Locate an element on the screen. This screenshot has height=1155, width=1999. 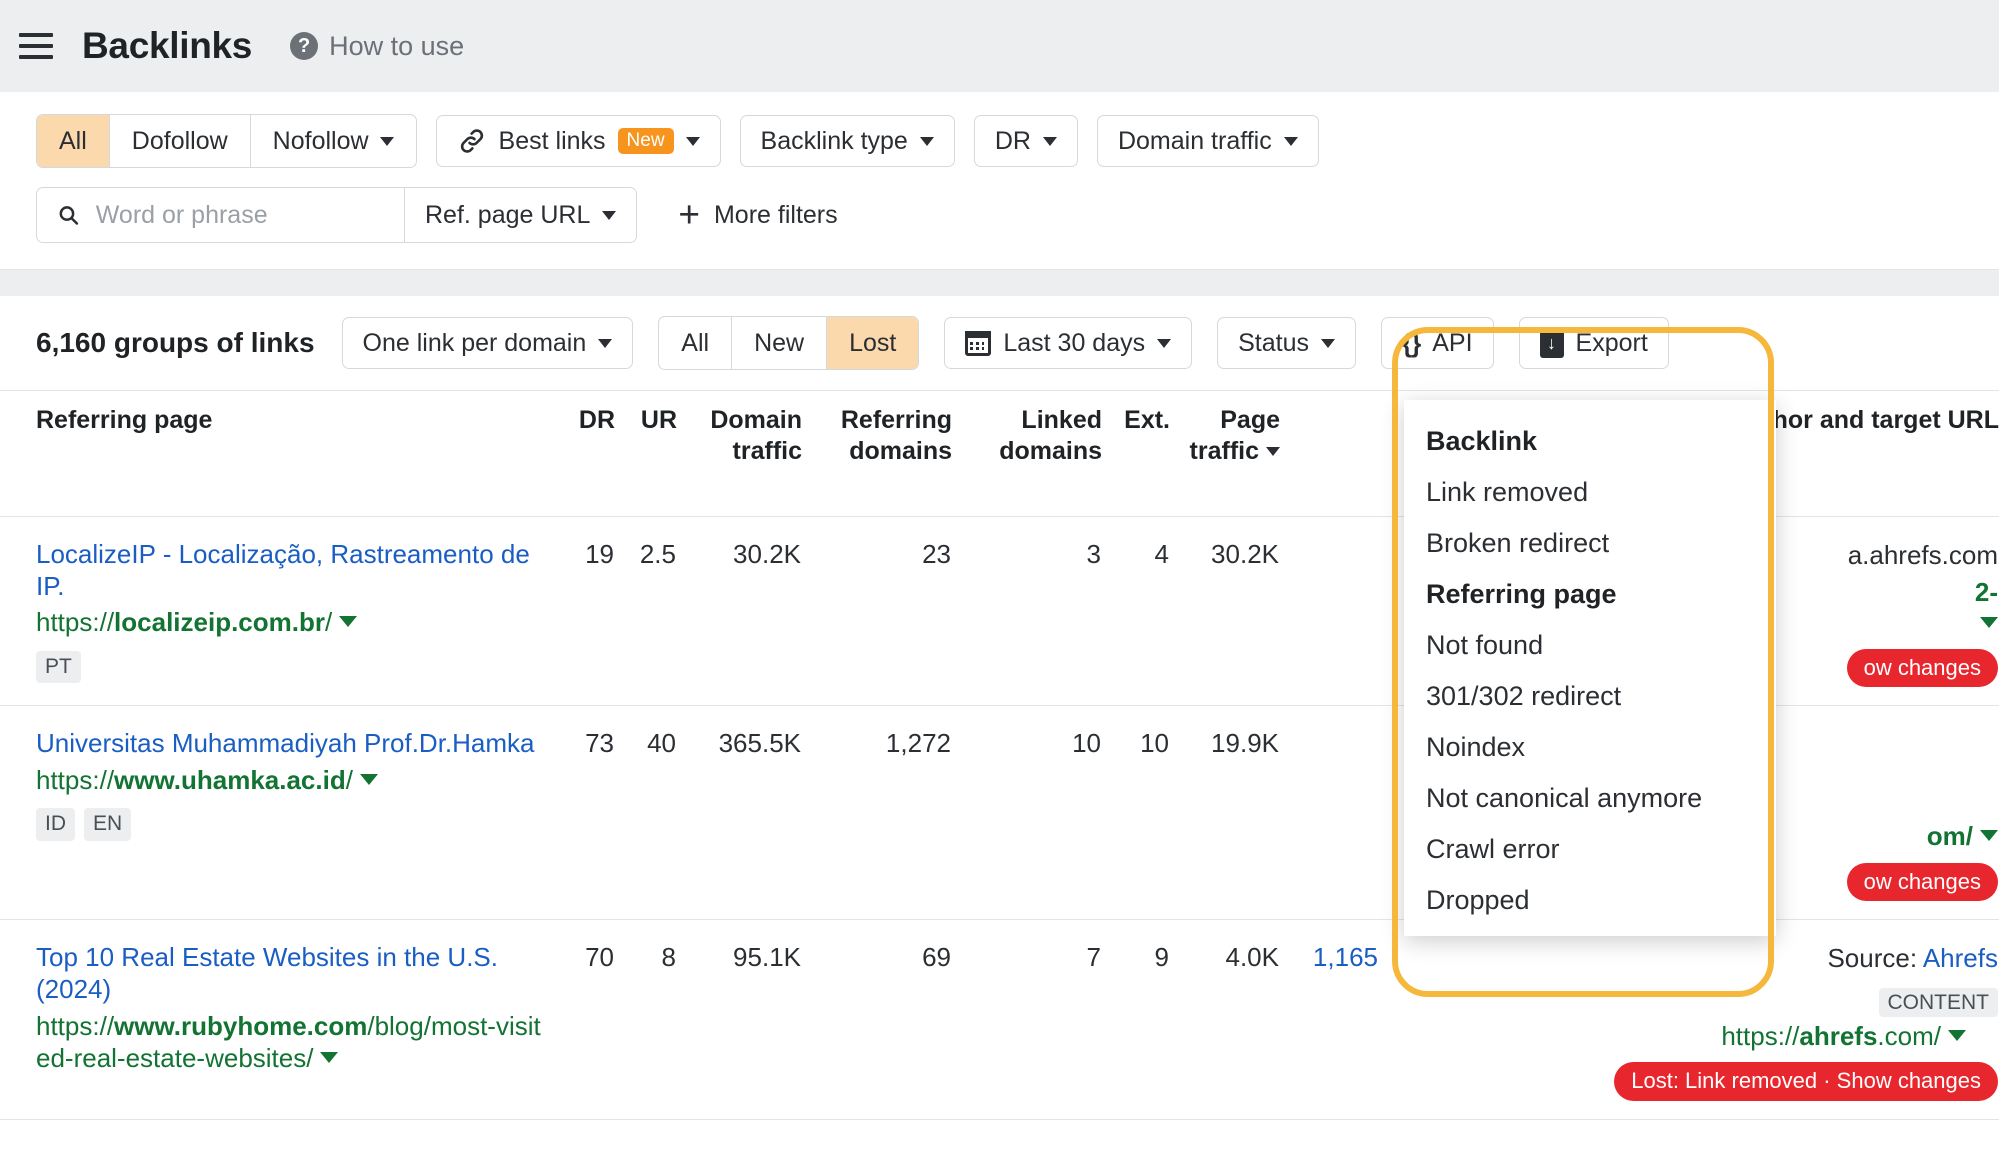
how-to-use-link: ? How to use is located at coordinates (377, 46).